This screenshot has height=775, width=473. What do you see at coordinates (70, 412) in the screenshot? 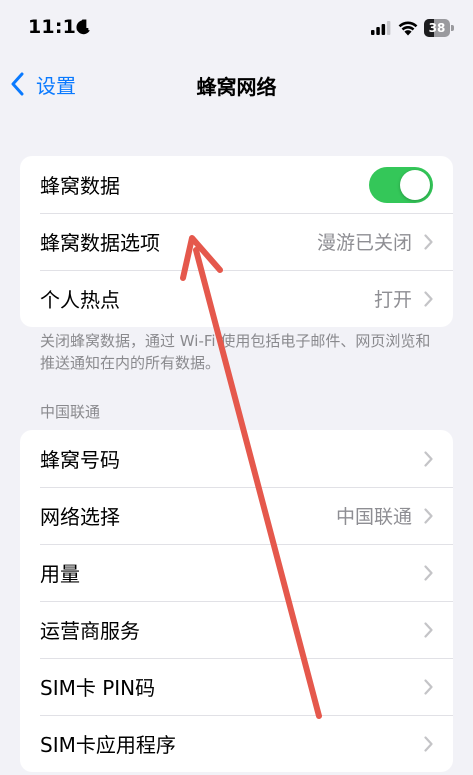
I see `carrier-section-header: 中国联通` at bounding box center [70, 412].